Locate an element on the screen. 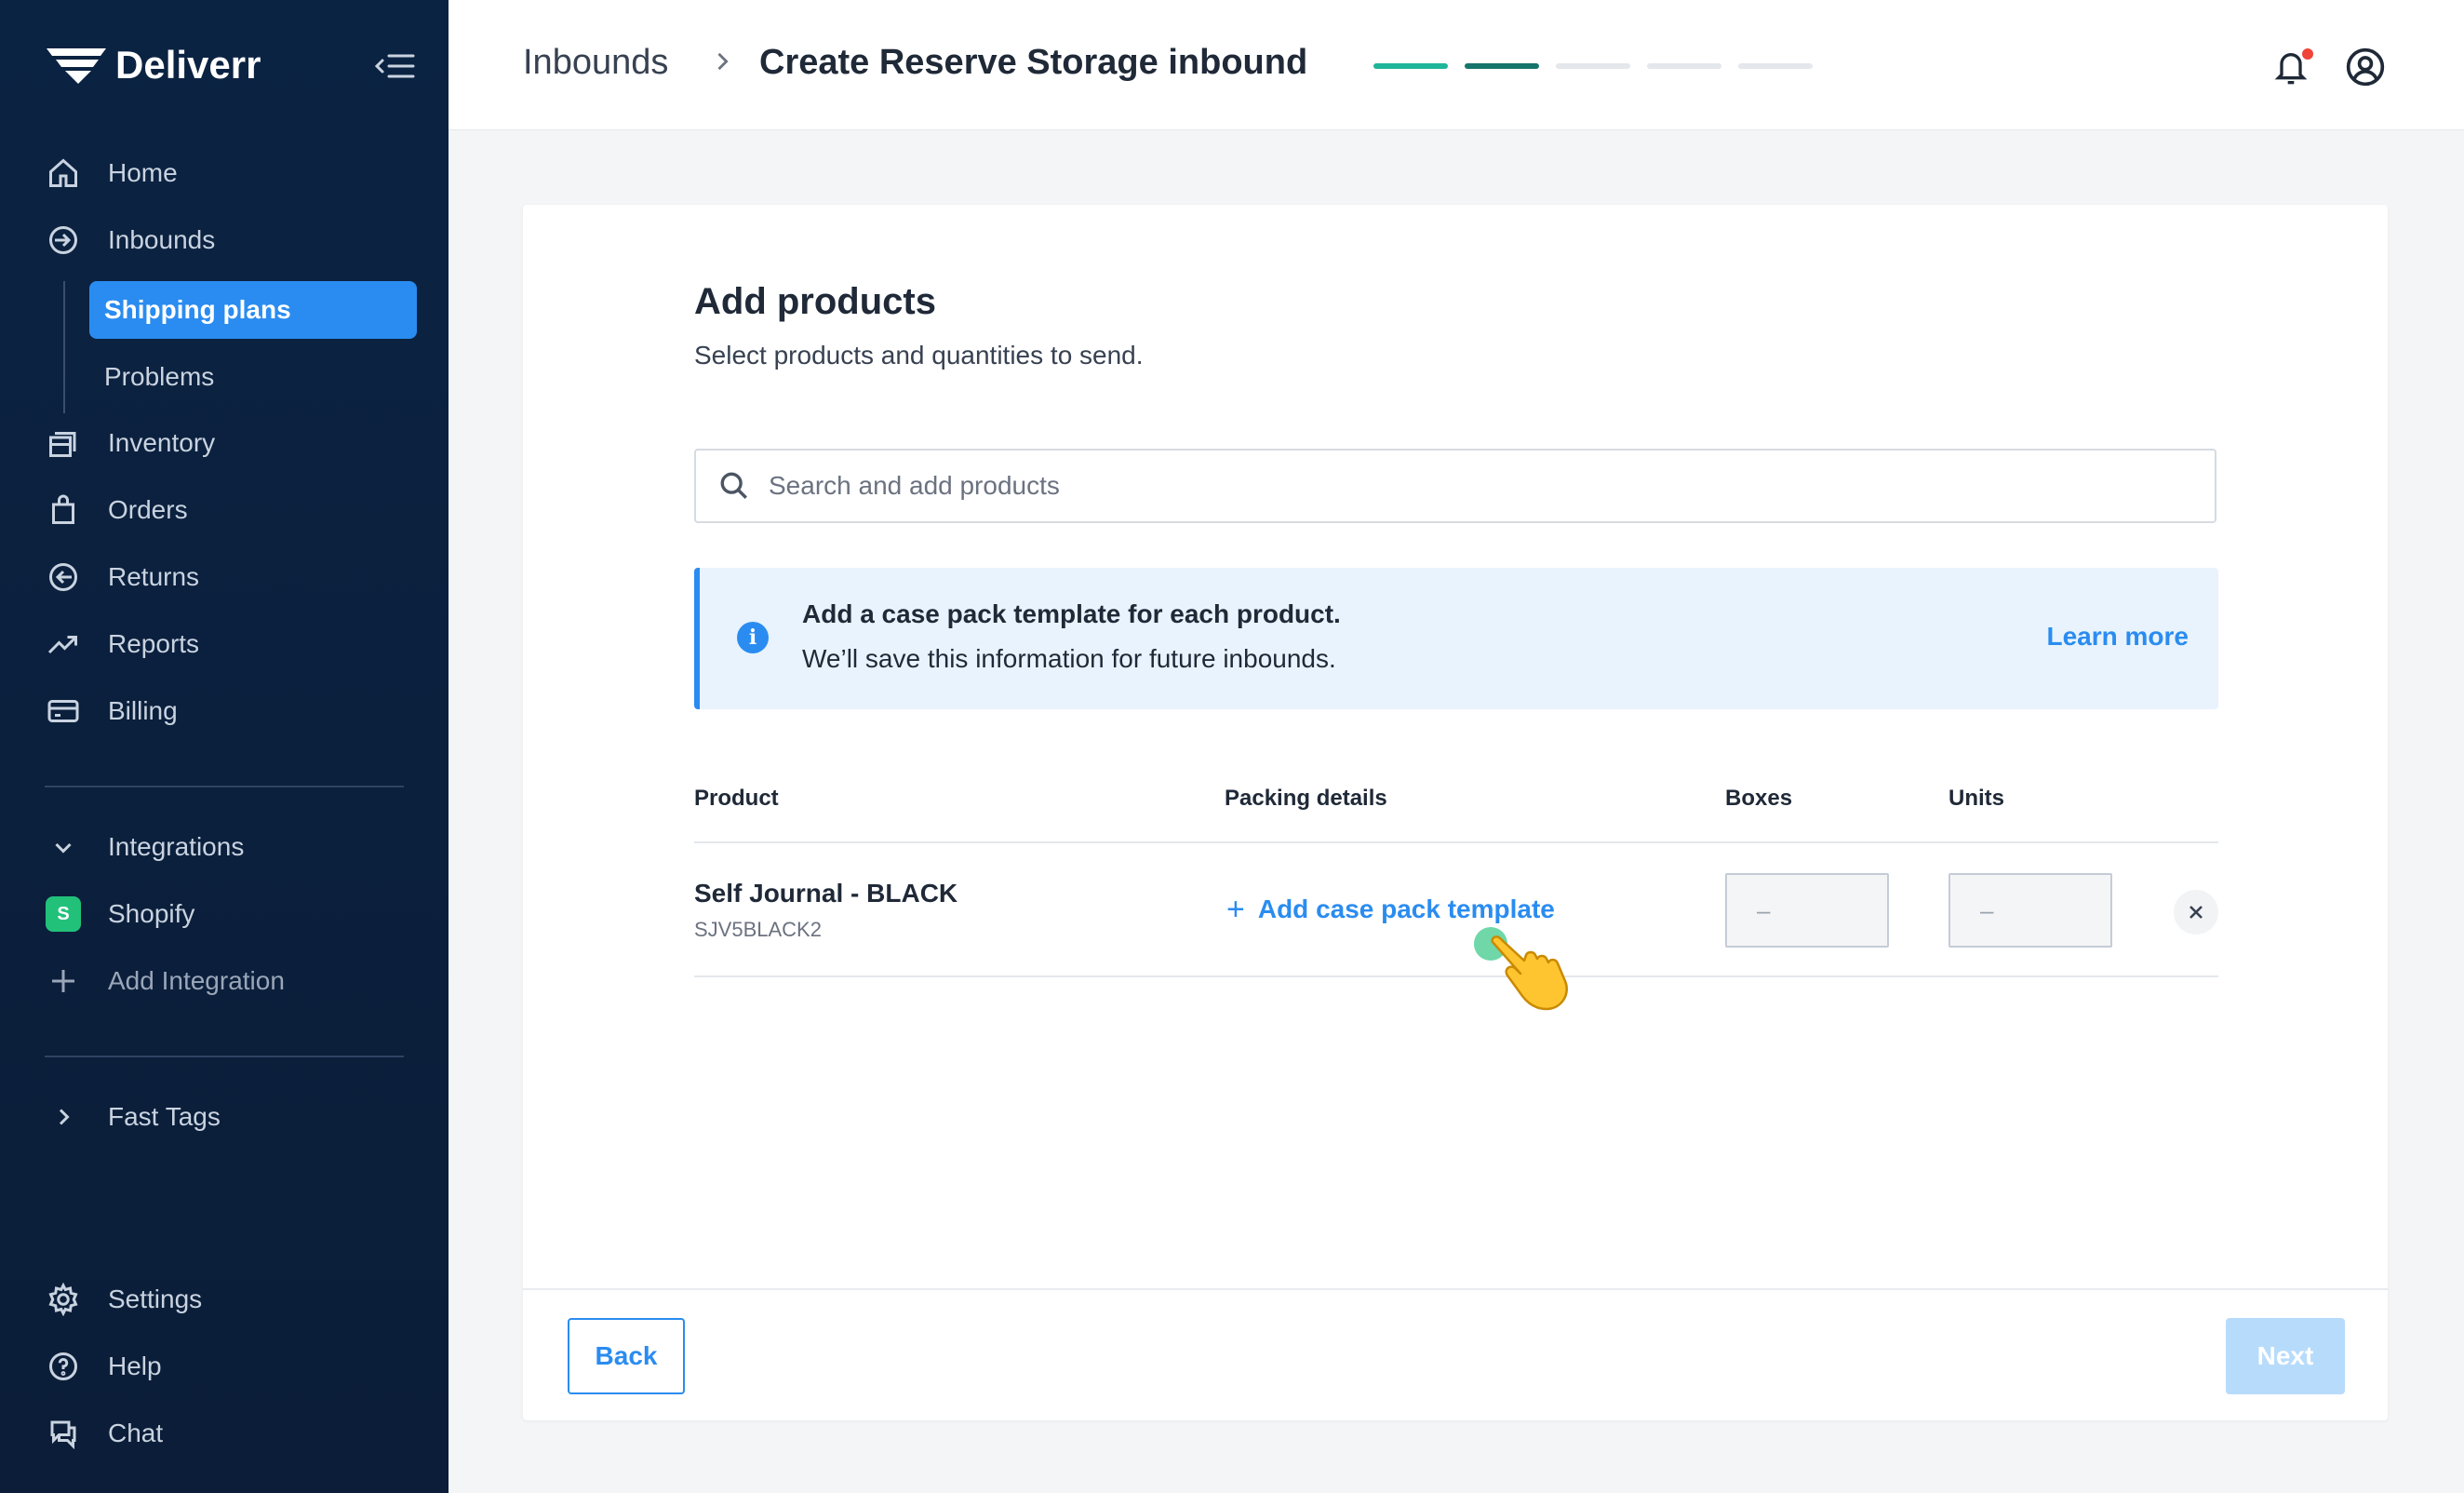 This screenshot has height=1493, width=2464. column-header-product: Product is located at coordinates (736, 798).